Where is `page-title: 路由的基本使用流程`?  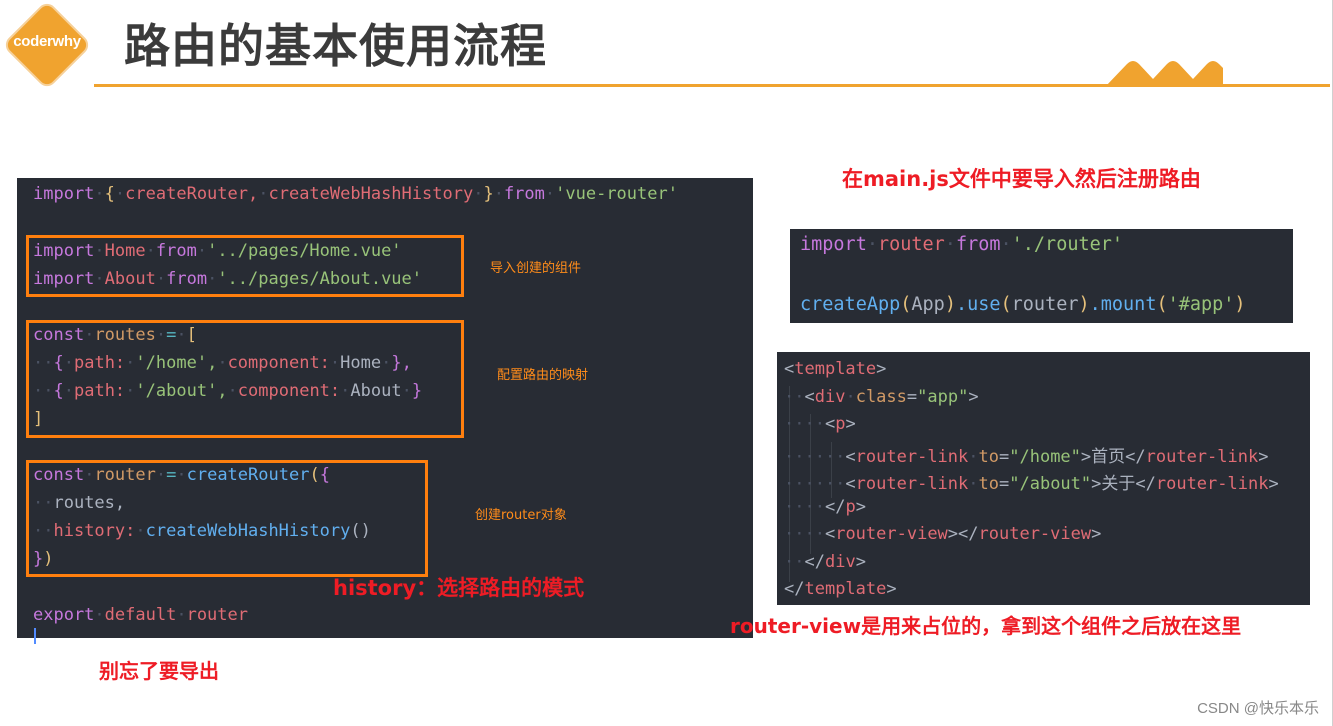 page-title: 路由的基本使用流程 is located at coordinates (335, 46).